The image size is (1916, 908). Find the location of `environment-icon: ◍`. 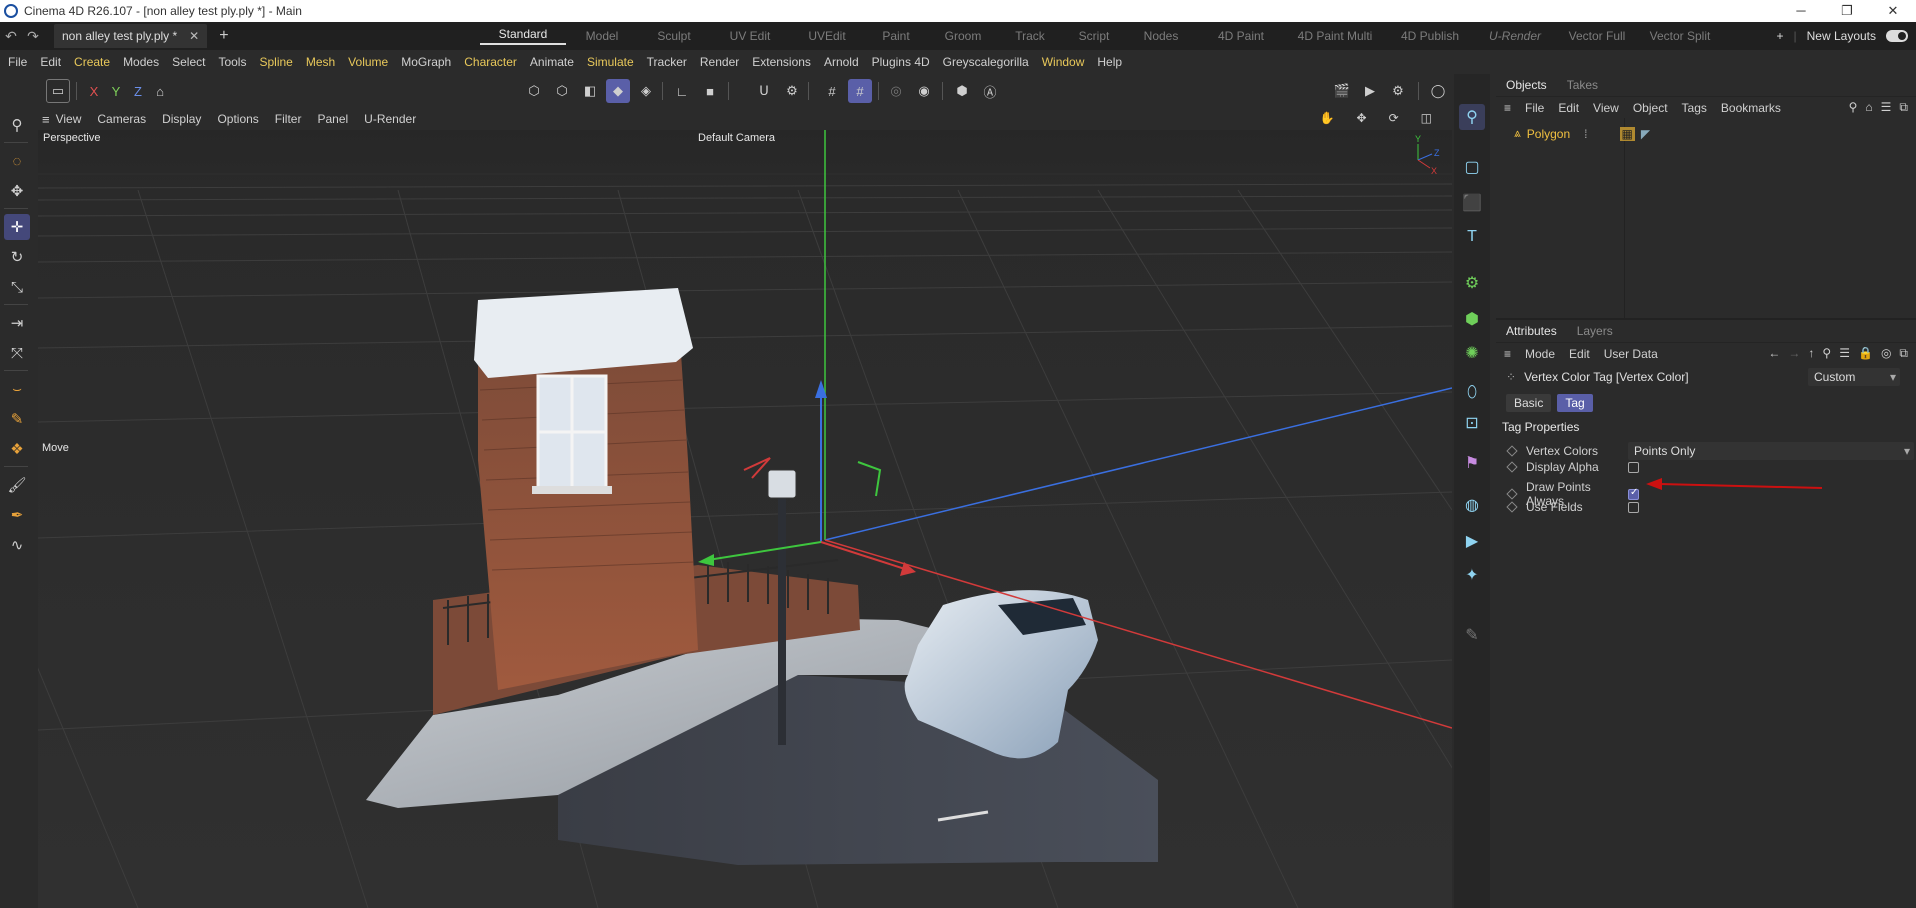

environment-icon: ◍ is located at coordinates (1472, 505).